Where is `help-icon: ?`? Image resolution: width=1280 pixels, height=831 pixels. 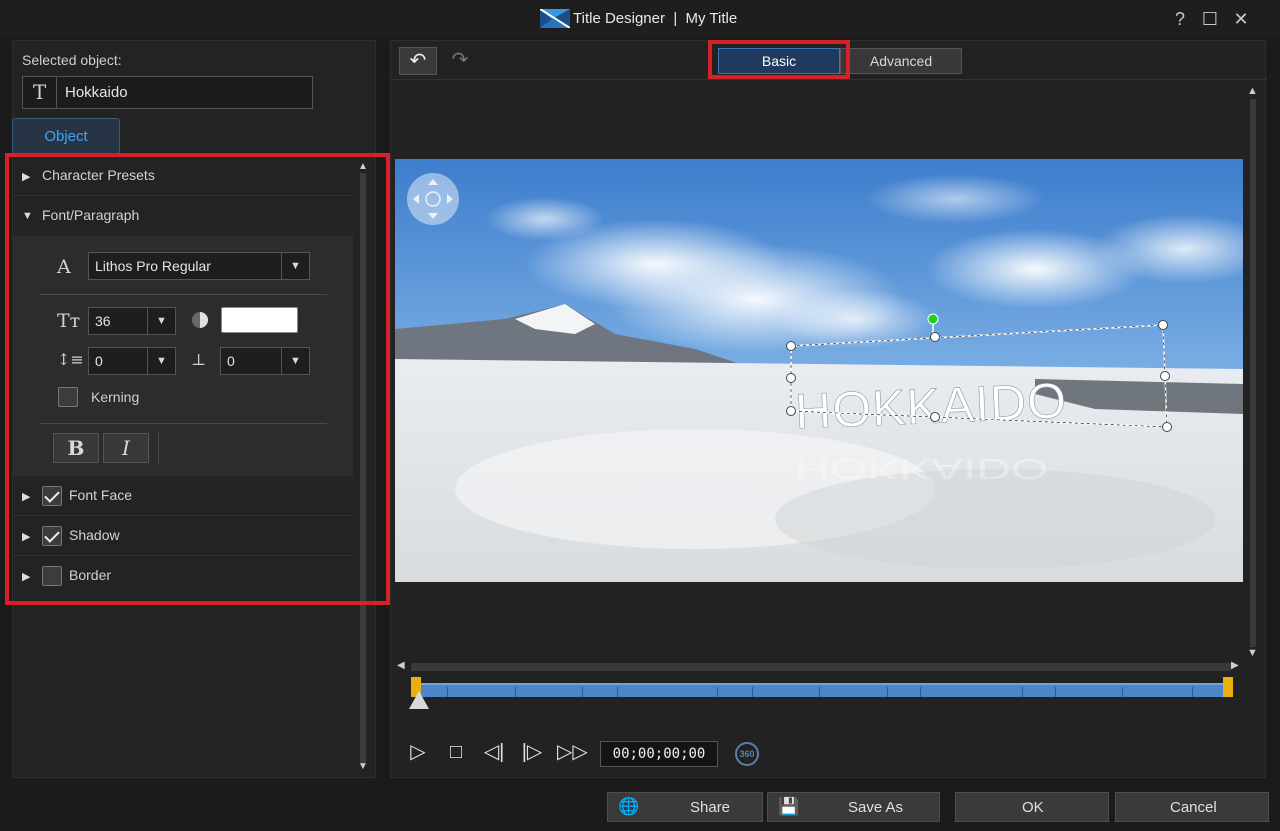 help-icon: ? is located at coordinates (1180, 19).